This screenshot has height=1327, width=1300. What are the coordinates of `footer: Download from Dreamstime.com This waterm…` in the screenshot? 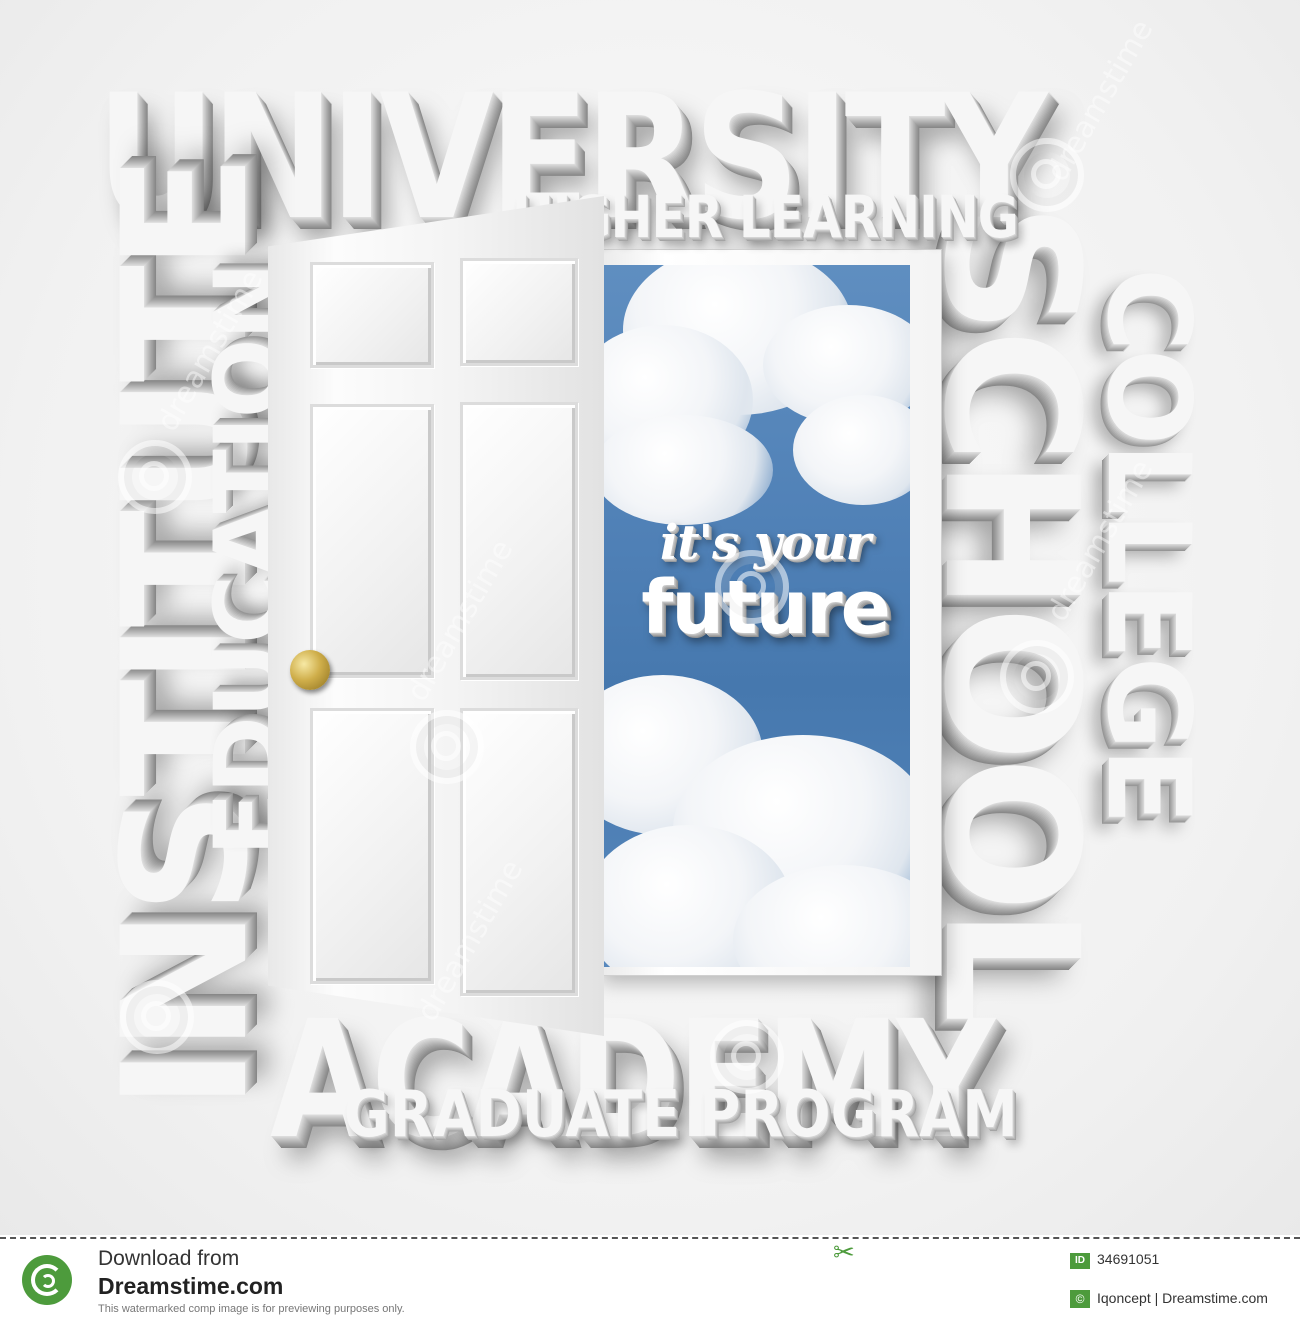 It's located at (650, 1281).